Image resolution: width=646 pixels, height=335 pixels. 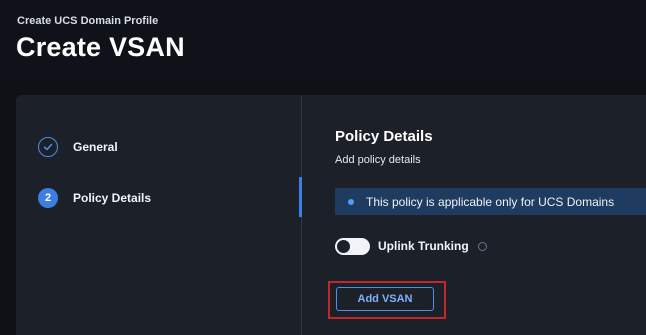 I want to click on uplink-trunking-toggle, so click(x=352, y=246).